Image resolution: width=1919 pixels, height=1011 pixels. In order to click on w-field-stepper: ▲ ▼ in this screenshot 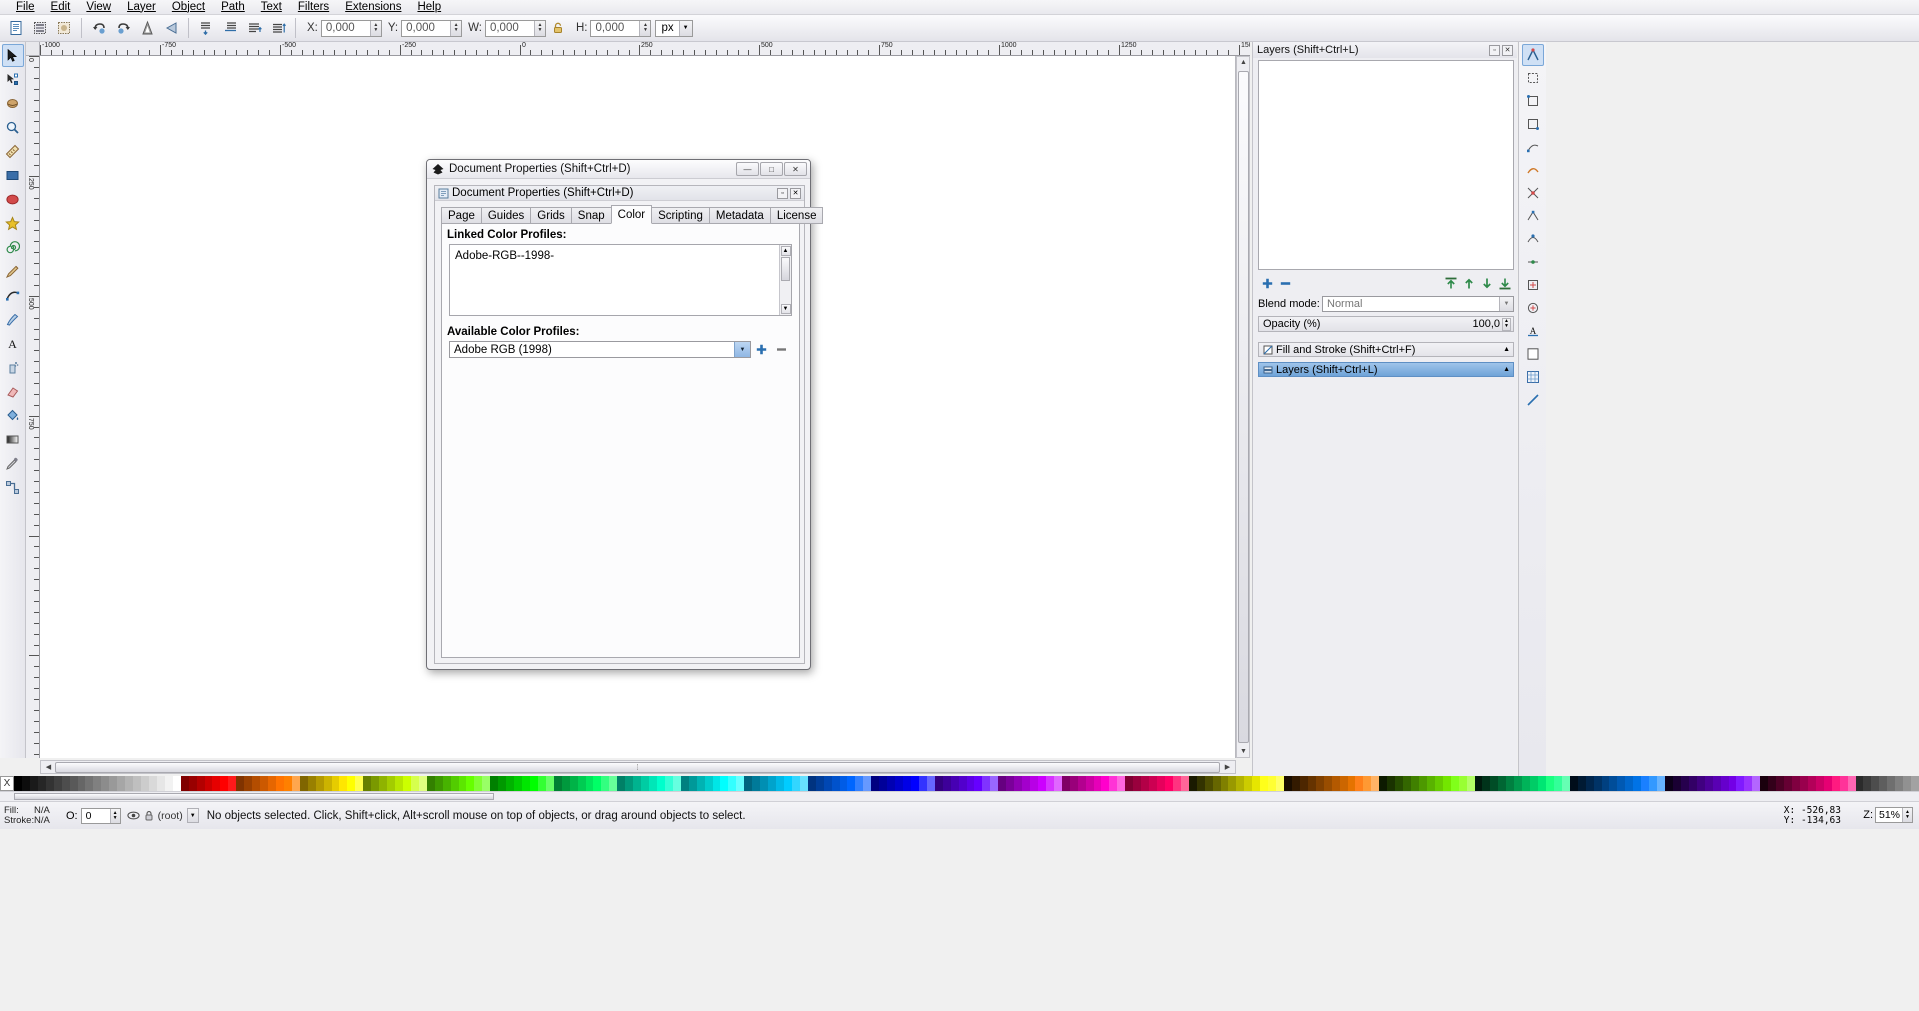, I will do `click(539, 28)`.